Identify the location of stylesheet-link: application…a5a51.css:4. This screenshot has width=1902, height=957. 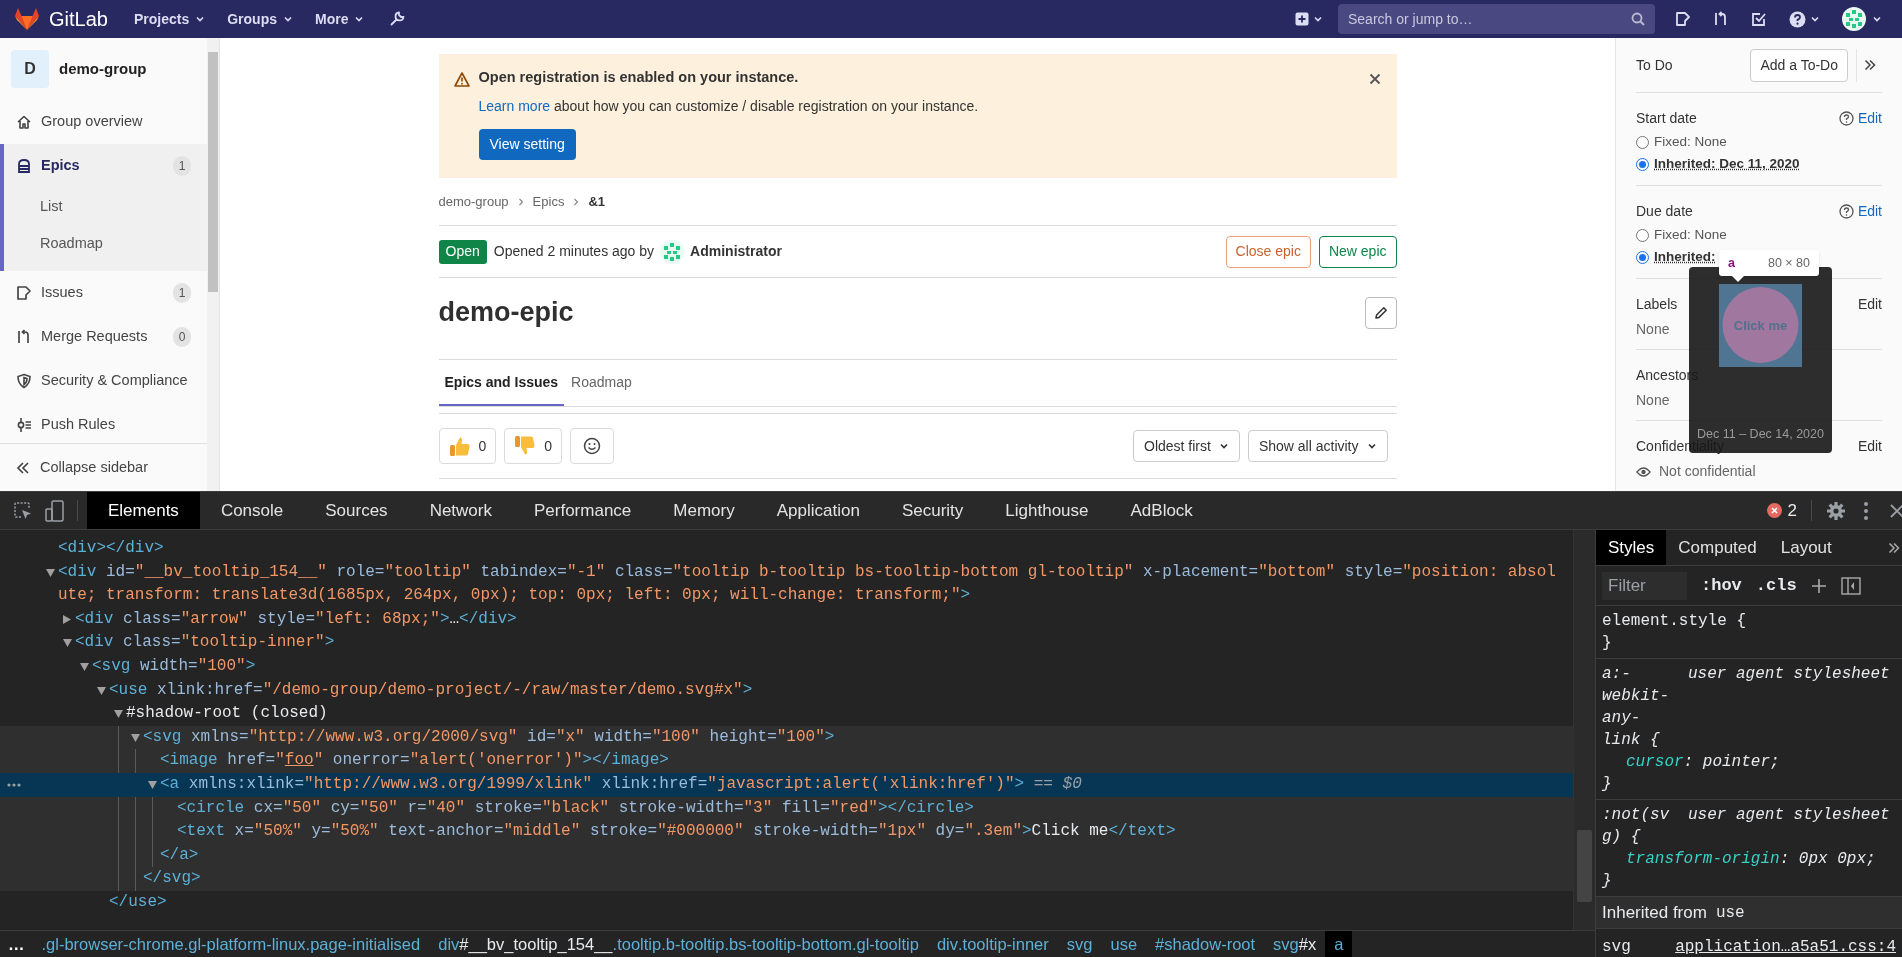
(1785, 946).